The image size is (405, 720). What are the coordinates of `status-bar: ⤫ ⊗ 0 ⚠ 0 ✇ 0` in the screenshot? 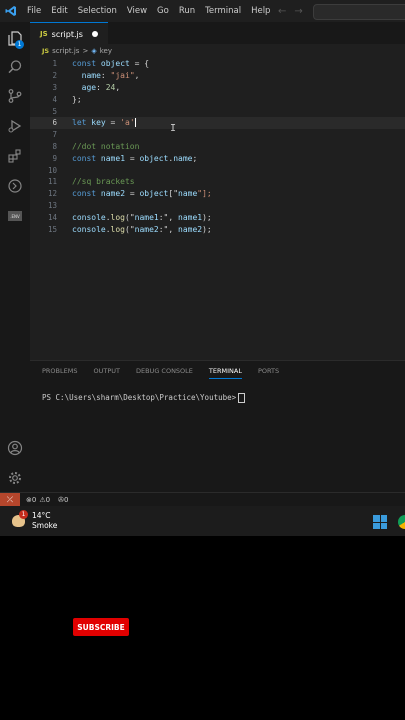 It's located at (202, 499).